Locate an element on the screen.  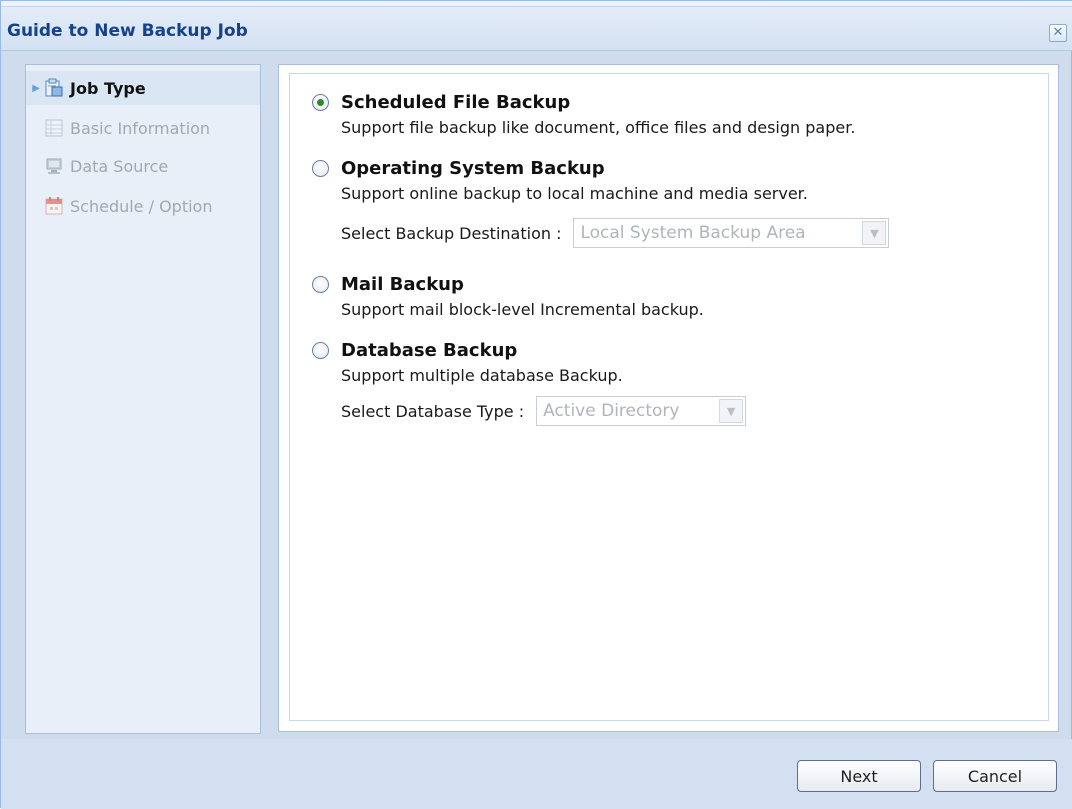
backup-destination-label: Select Backup Destination : is located at coordinates (451, 233).